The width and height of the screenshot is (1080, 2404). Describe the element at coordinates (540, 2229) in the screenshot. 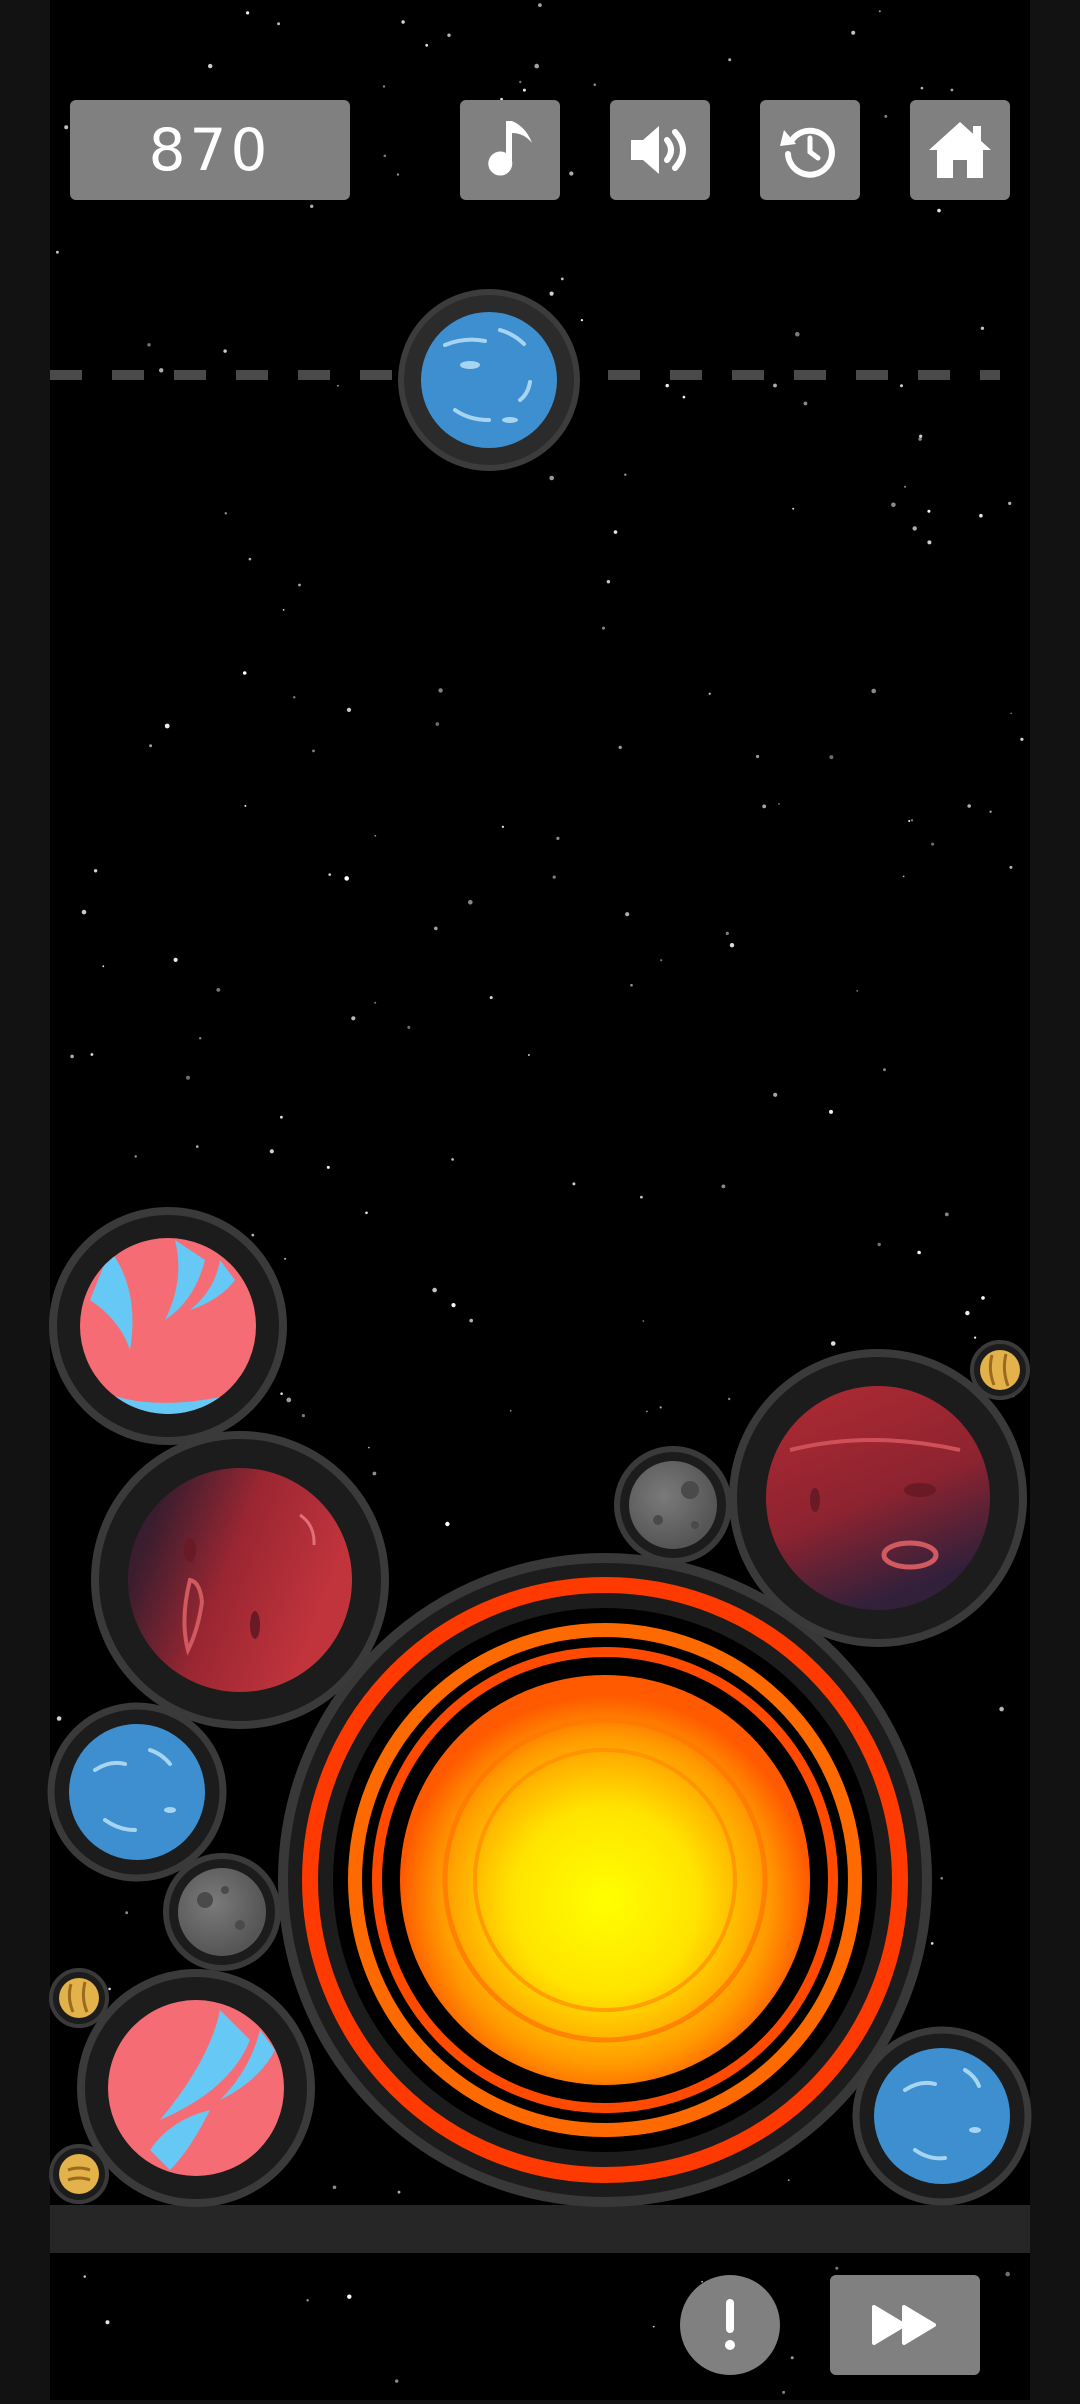

I see `floor` at that location.